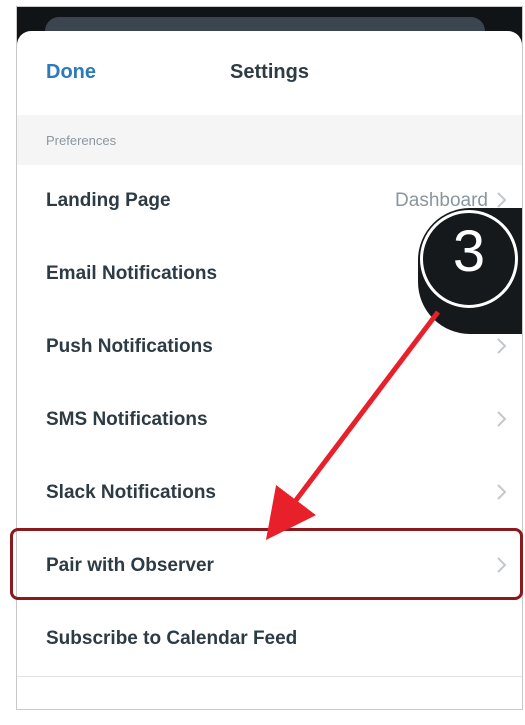  Describe the element at coordinates (172, 638) in the screenshot. I see `row-label: Subscribe to Calendar Feed` at that location.